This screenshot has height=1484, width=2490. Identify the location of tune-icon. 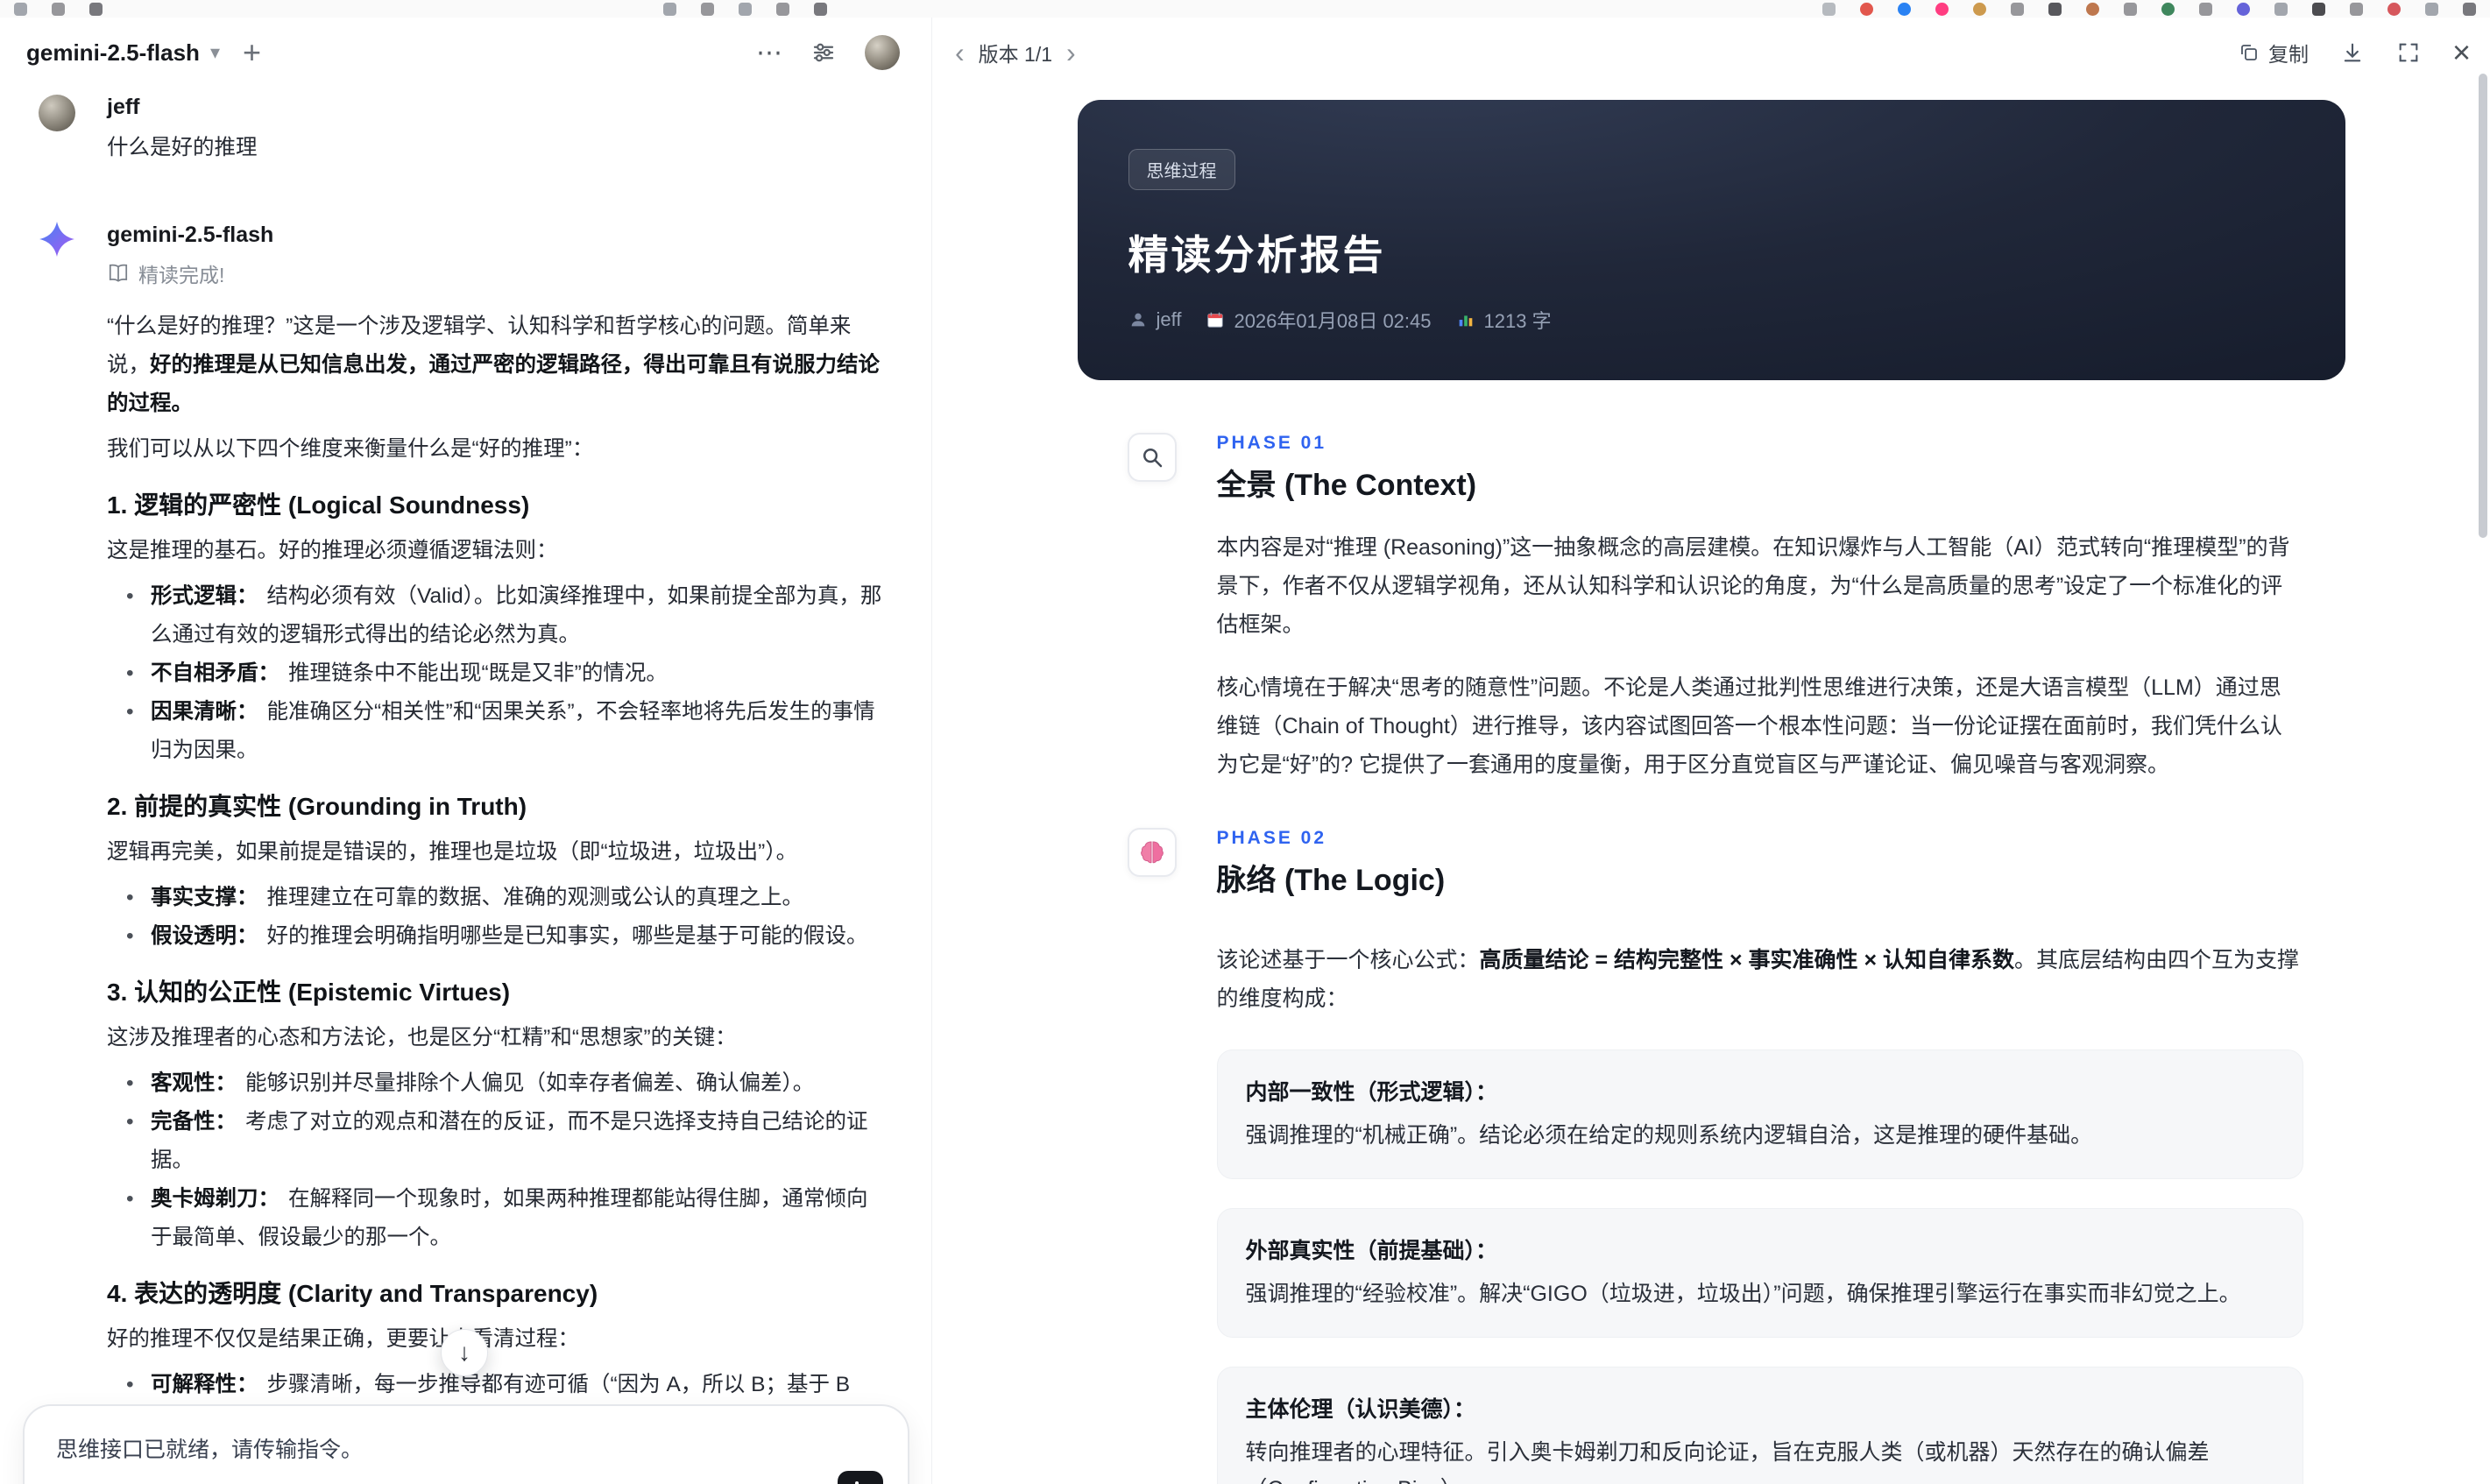
(823, 52).